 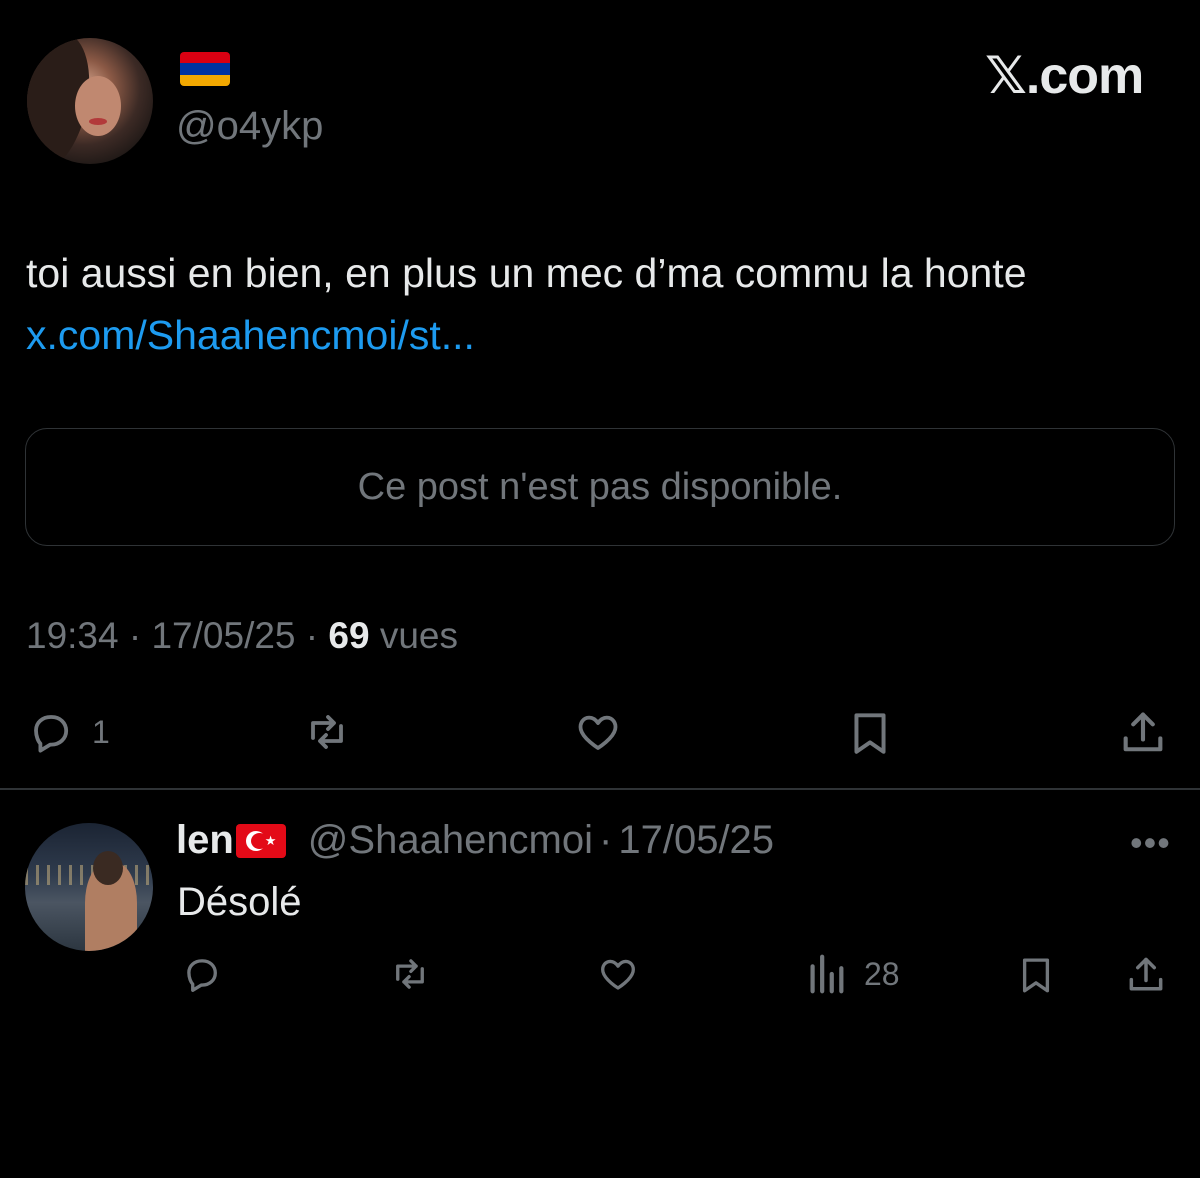 I want to click on reply-button: 1, so click(x=67, y=732).